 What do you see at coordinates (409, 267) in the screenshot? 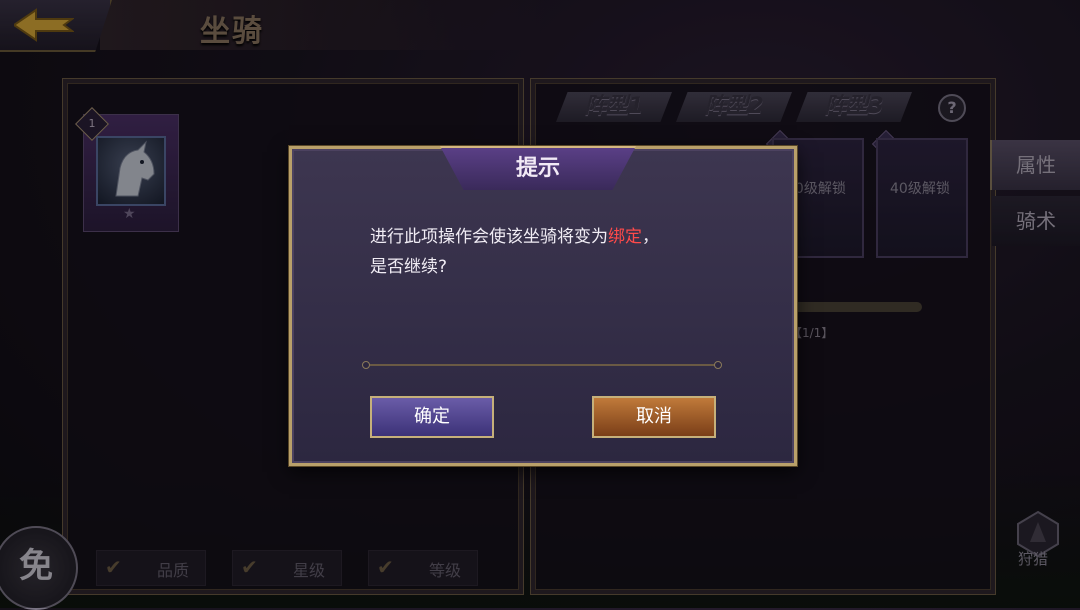
I see `message-question: 是否继续?` at bounding box center [409, 267].